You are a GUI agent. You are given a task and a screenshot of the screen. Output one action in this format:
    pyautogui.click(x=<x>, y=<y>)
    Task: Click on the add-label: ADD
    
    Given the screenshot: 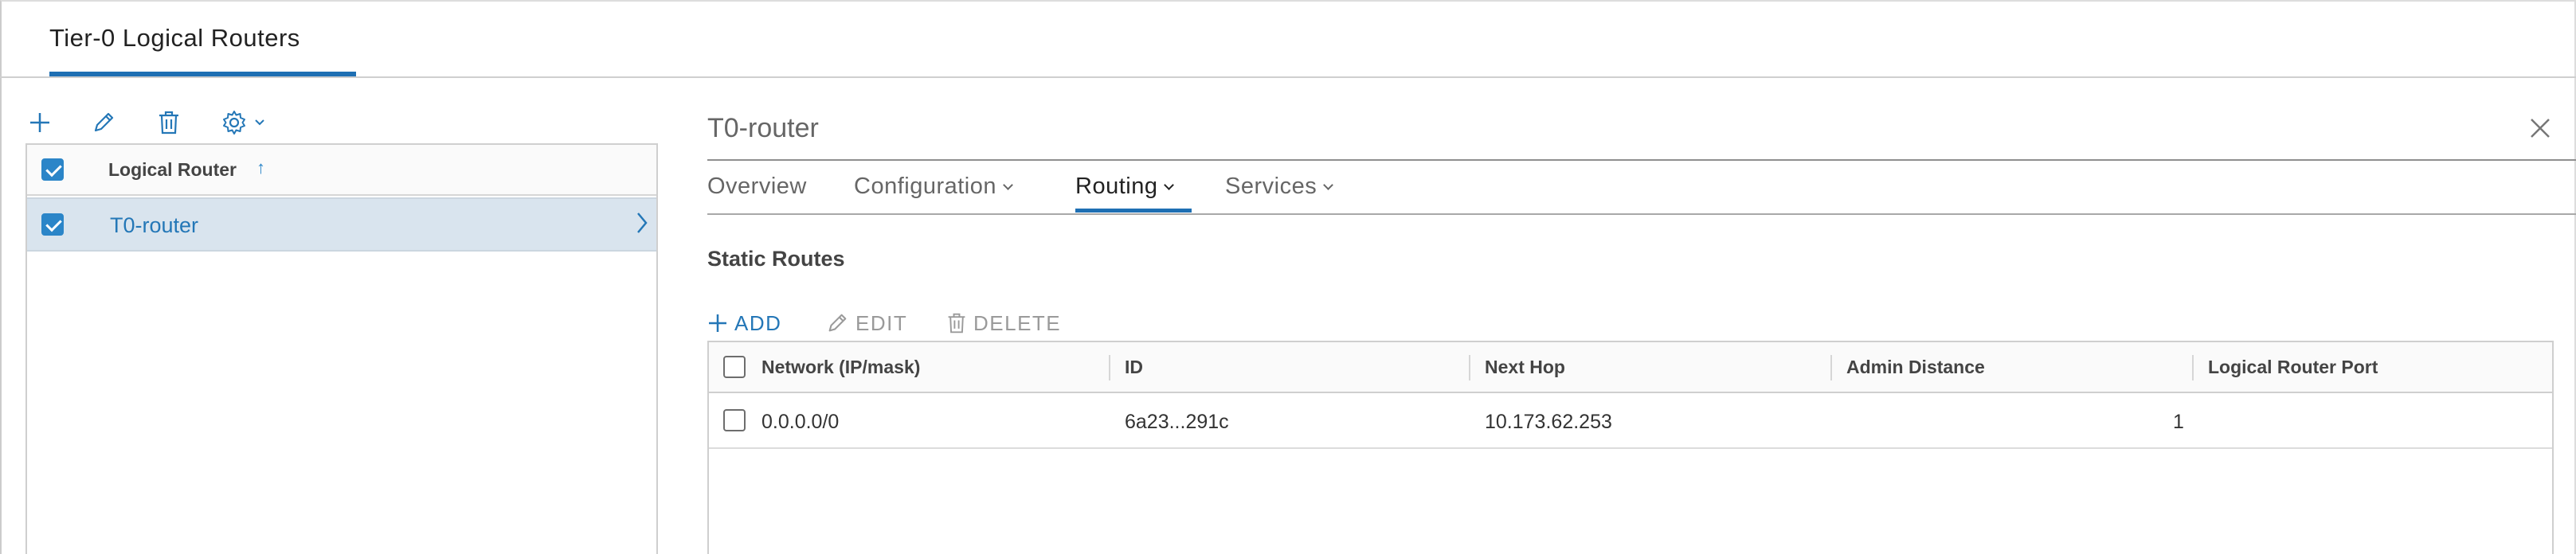 What is the action you would take?
    pyautogui.click(x=758, y=323)
    